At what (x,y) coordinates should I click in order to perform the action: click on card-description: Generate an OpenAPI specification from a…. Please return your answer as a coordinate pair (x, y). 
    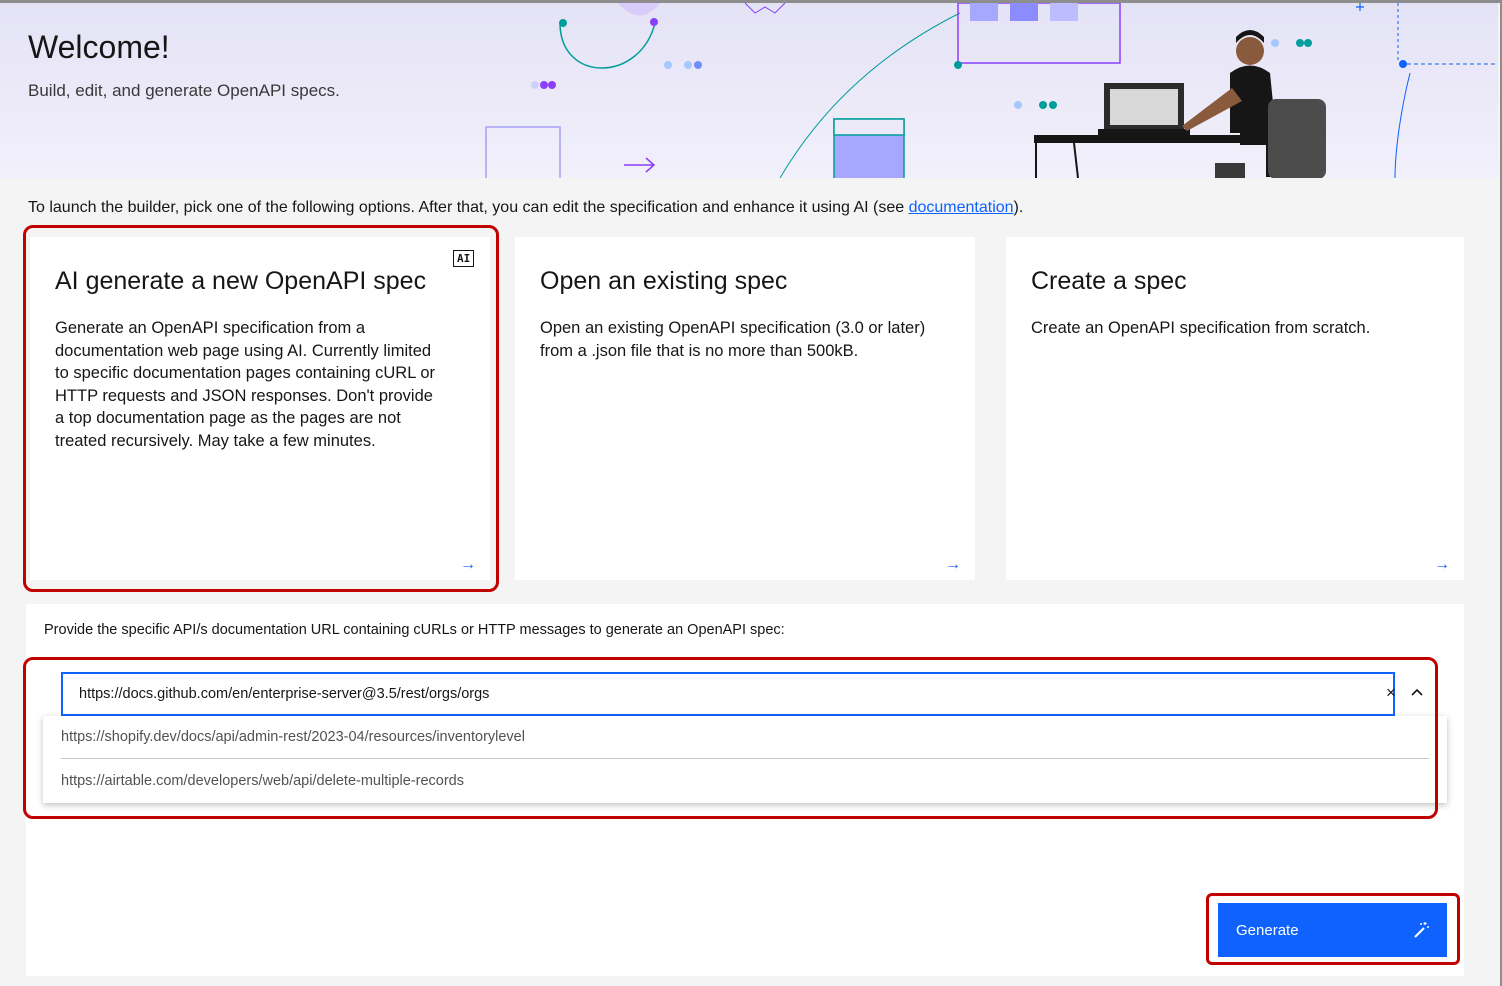
    Looking at the image, I should click on (245, 384).